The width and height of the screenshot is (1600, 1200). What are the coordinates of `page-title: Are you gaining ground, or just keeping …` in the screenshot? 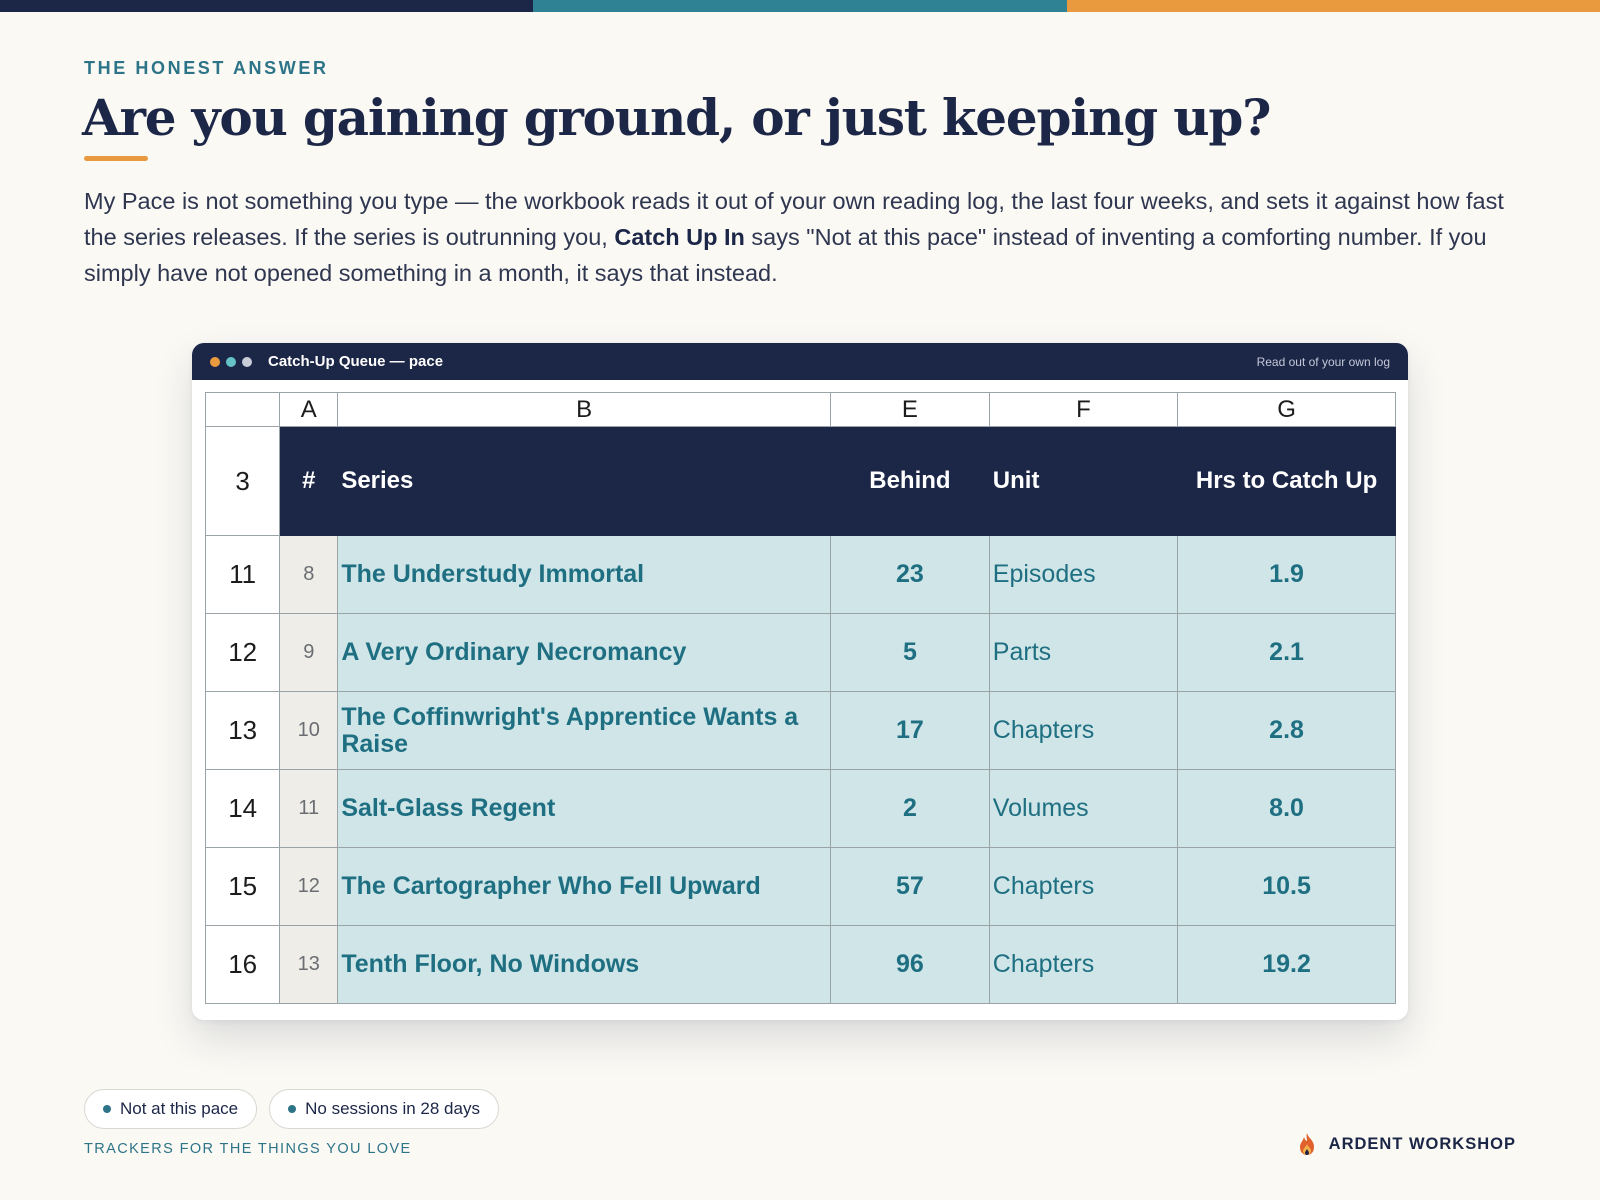 It's located at (676, 117).